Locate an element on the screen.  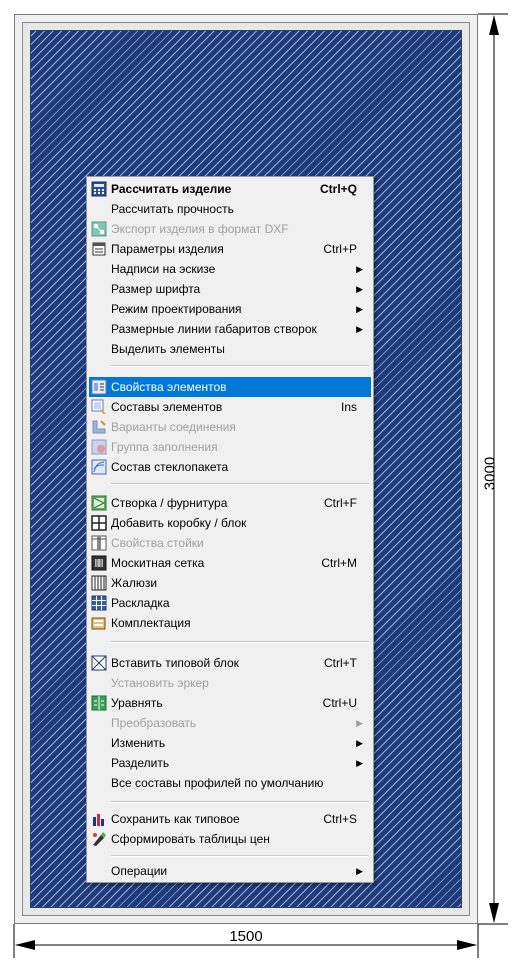
menu-item-save-as-typical: Сохранить как типовое Ctrl+S is located at coordinates (230, 819).